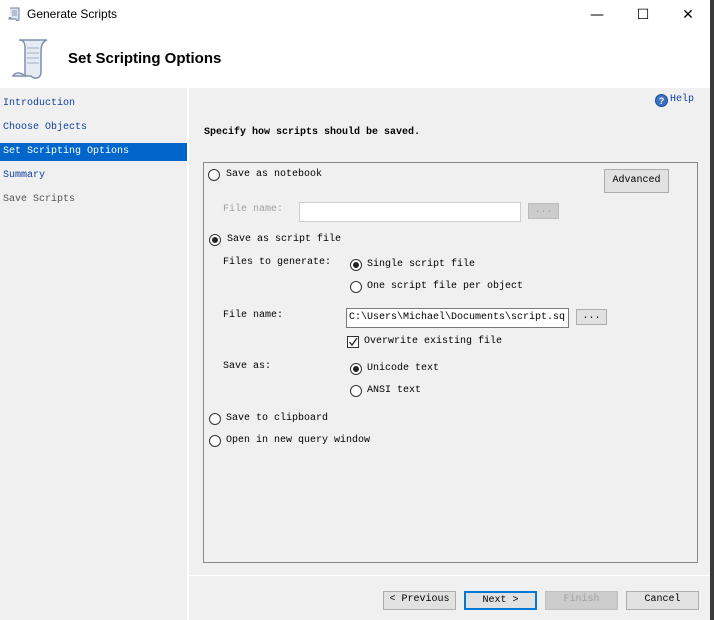 This screenshot has height=620, width=714. Describe the element at coordinates (214, 175) in the screenshot. I see `save-notebook-radio` at that location.